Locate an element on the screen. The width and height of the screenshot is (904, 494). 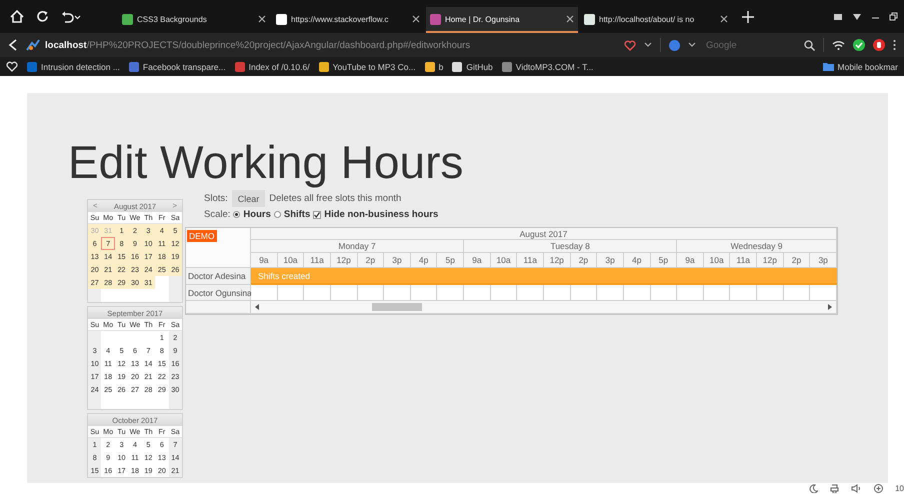
radio-label: Shifts is located at coordinates (297, 214).